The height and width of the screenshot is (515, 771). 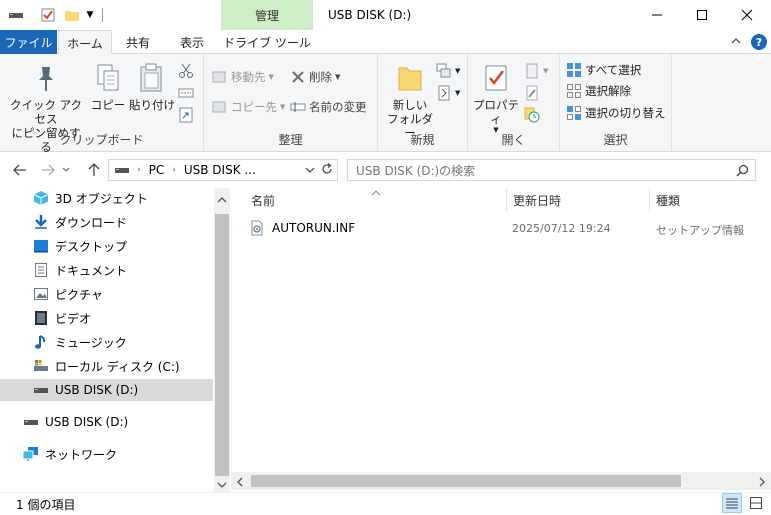 I want to click on new-folder-button: 新しい フォルダー, so click(x=410, y=101).